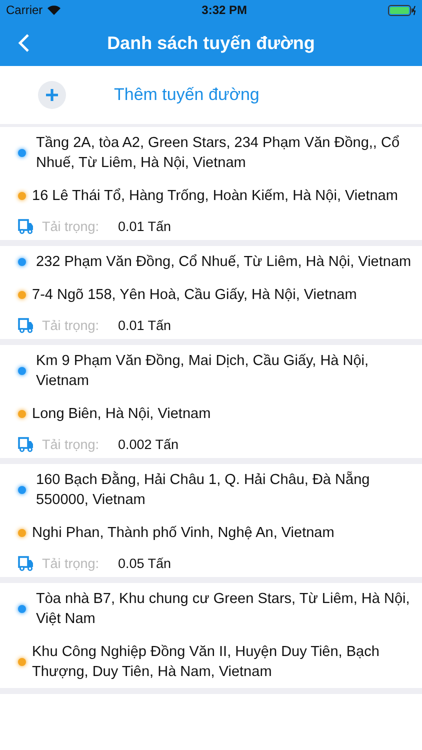 The height and width of the screenshot is (750, 422). Describe the element at coordinates (215, 196) in the screenshot. I see `destination-address: 16 Lê Thái Tổ, Hàng Trống, Hoàn Kiếm, Hà Nội, Vietnam` at that location.